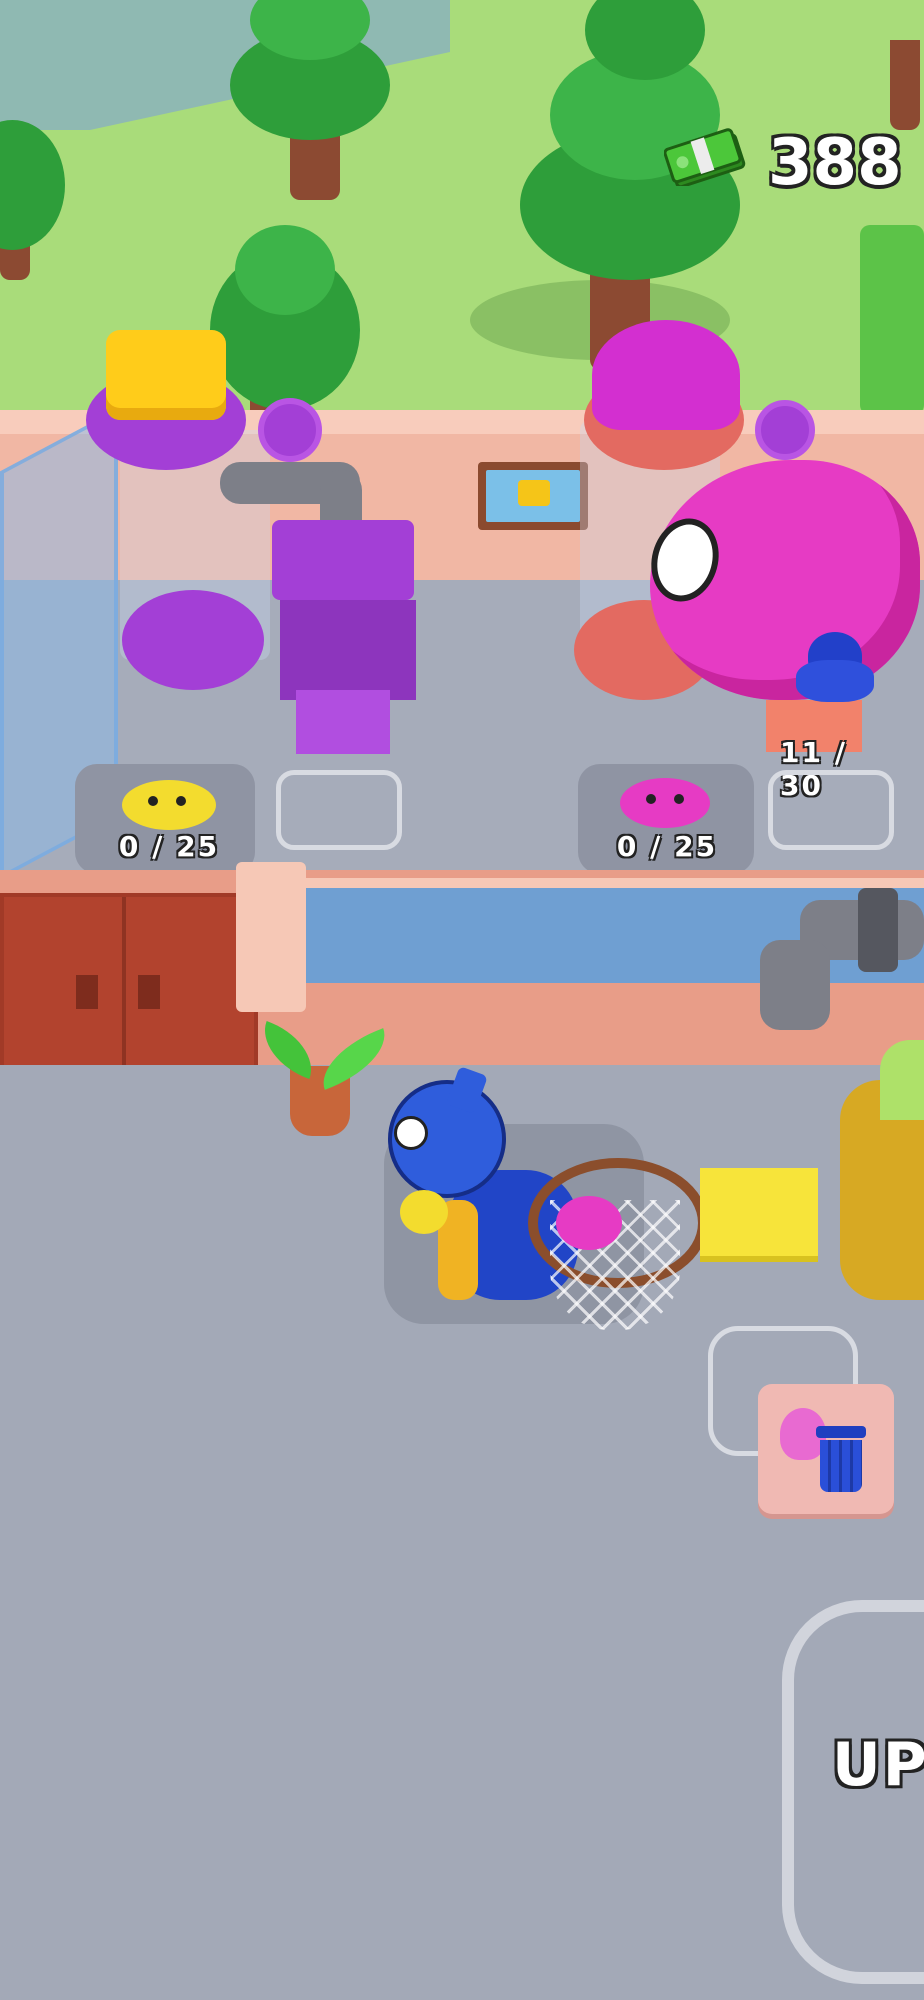 The image size is (924, 2000). Describe the element at coordinates (667, 800) in the screenshot. I see `pink-slime-icon` at that location.